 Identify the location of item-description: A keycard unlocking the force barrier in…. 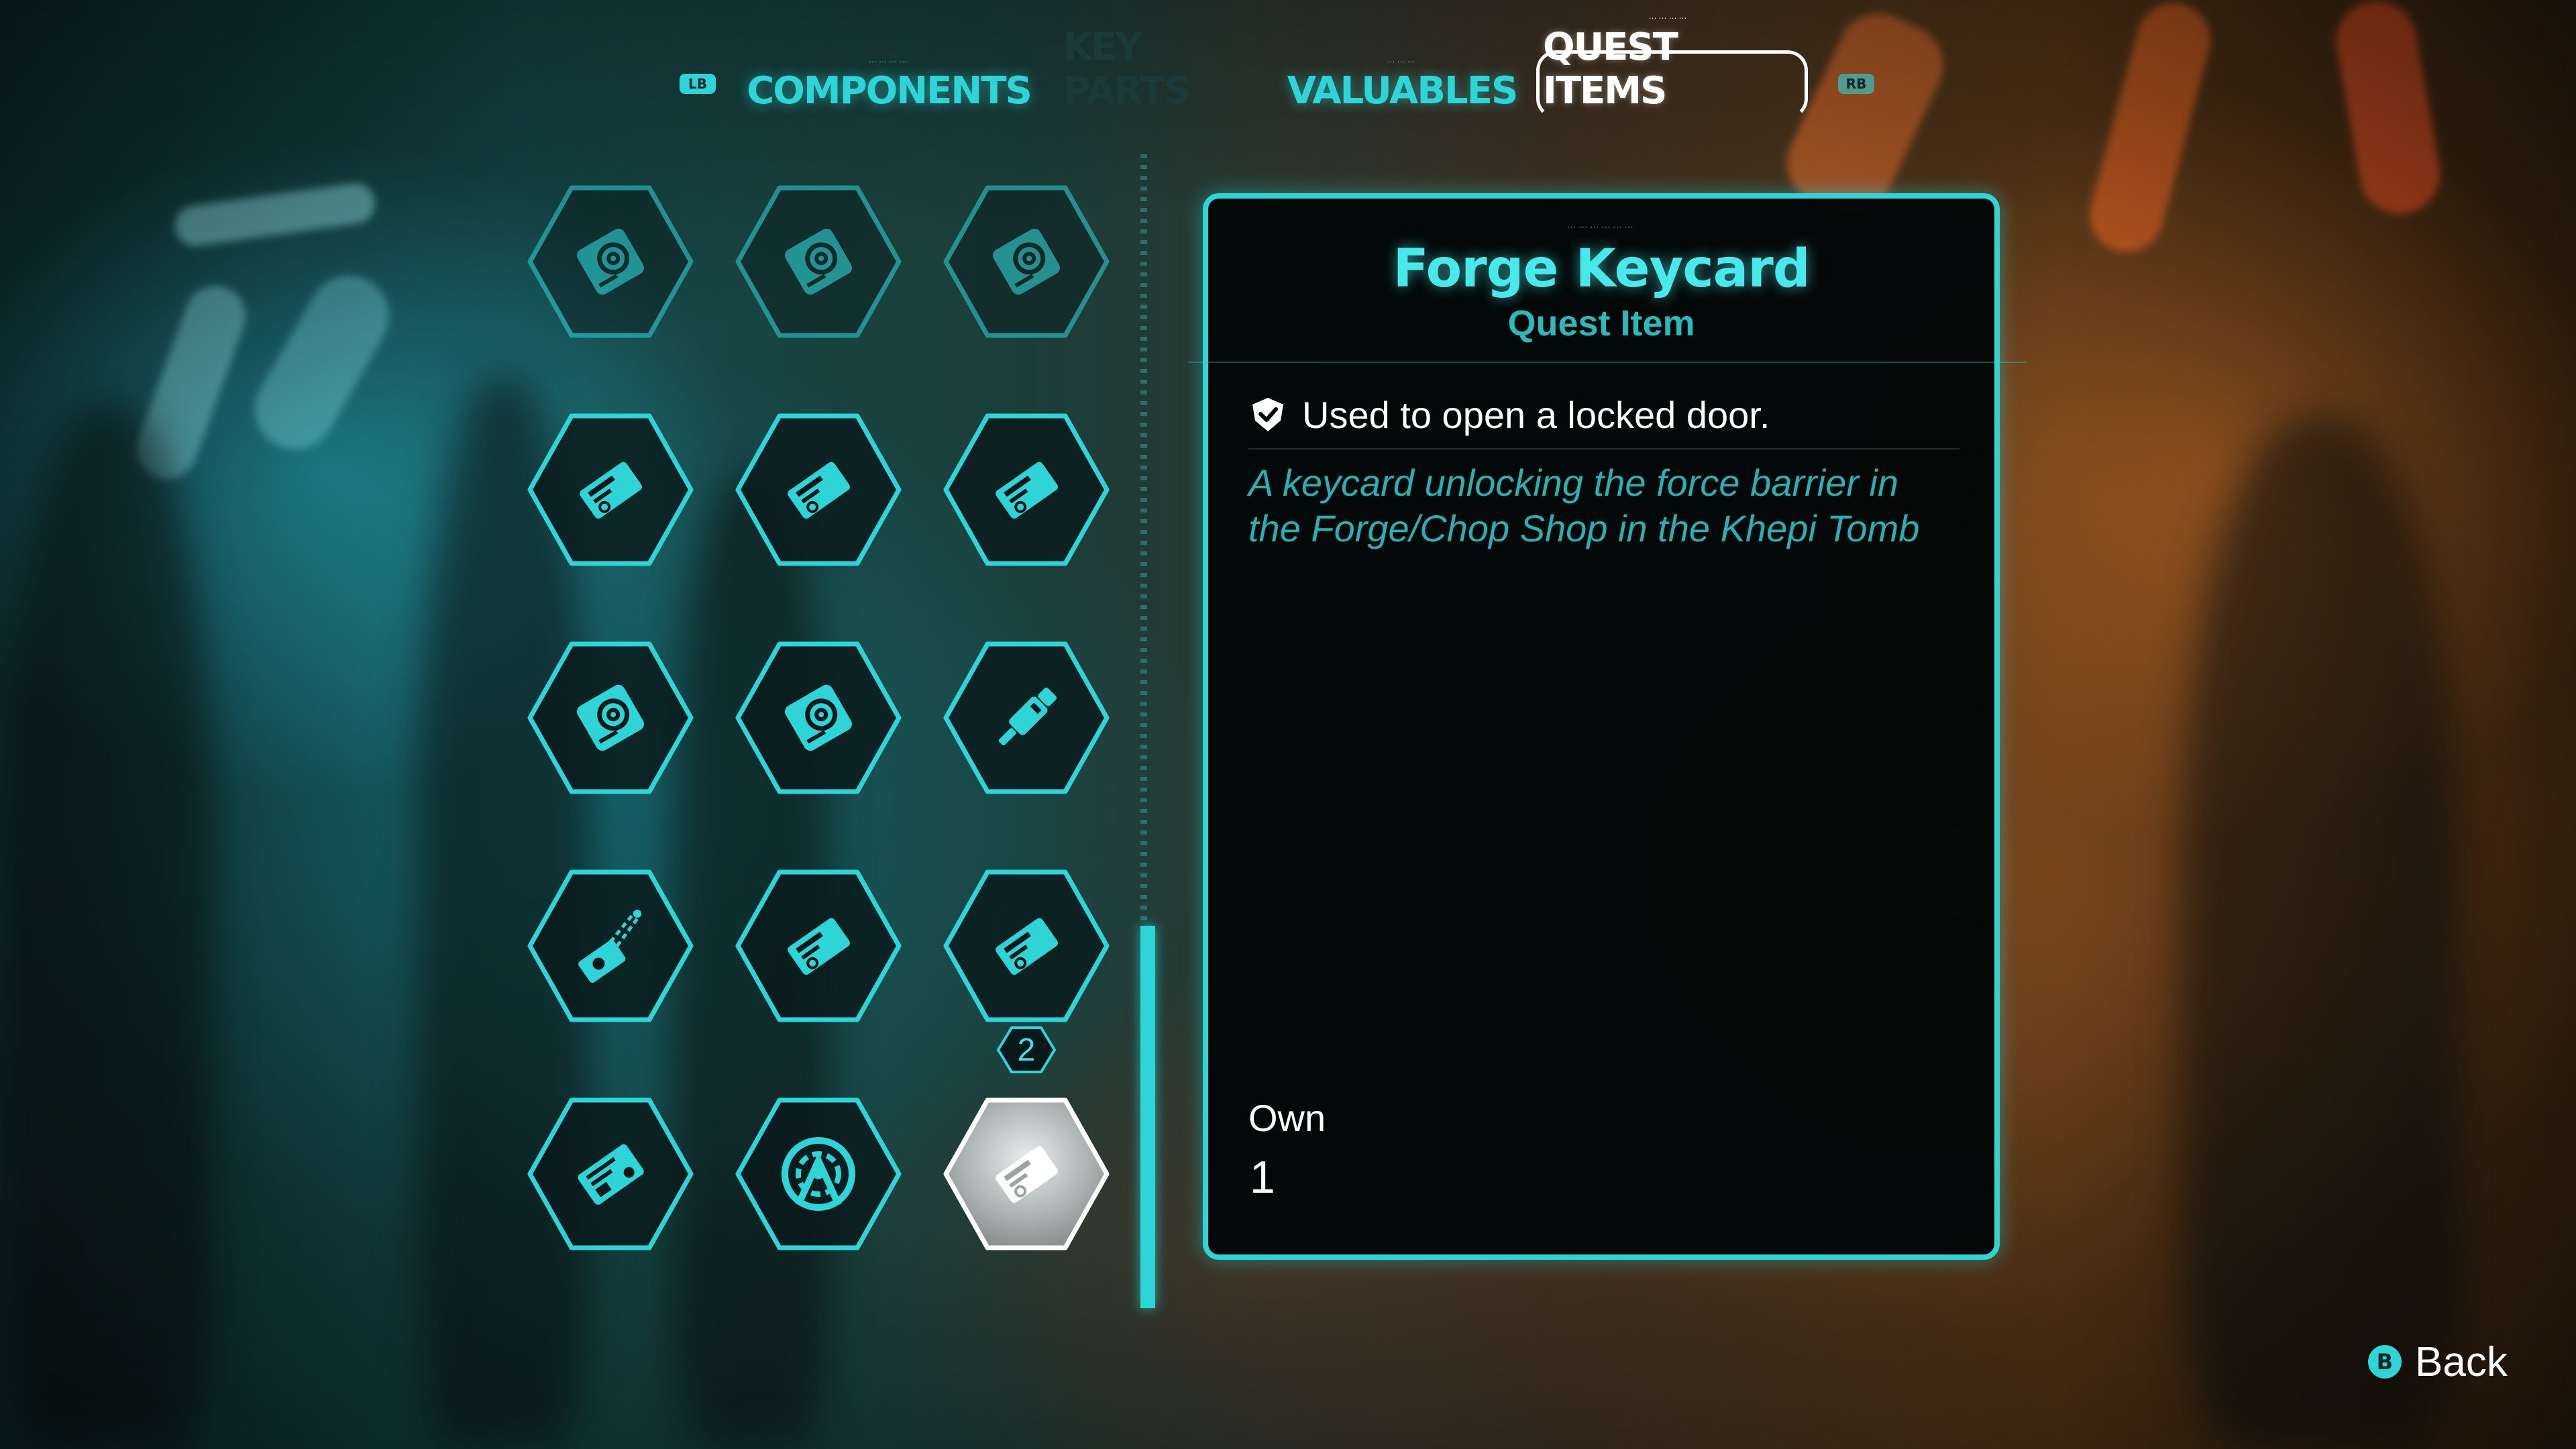
(1584, 505).